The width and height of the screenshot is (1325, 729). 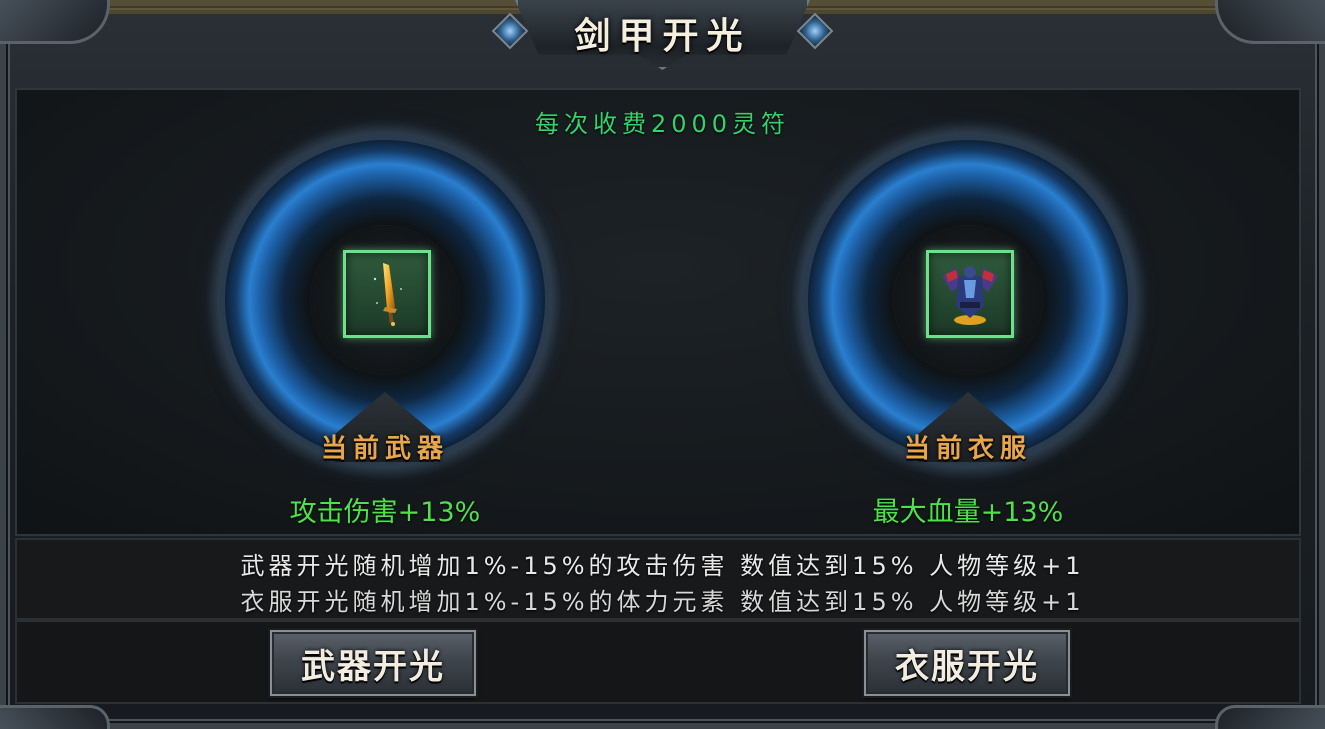 I want to click on sword-icon, so click(x=387, y=294).